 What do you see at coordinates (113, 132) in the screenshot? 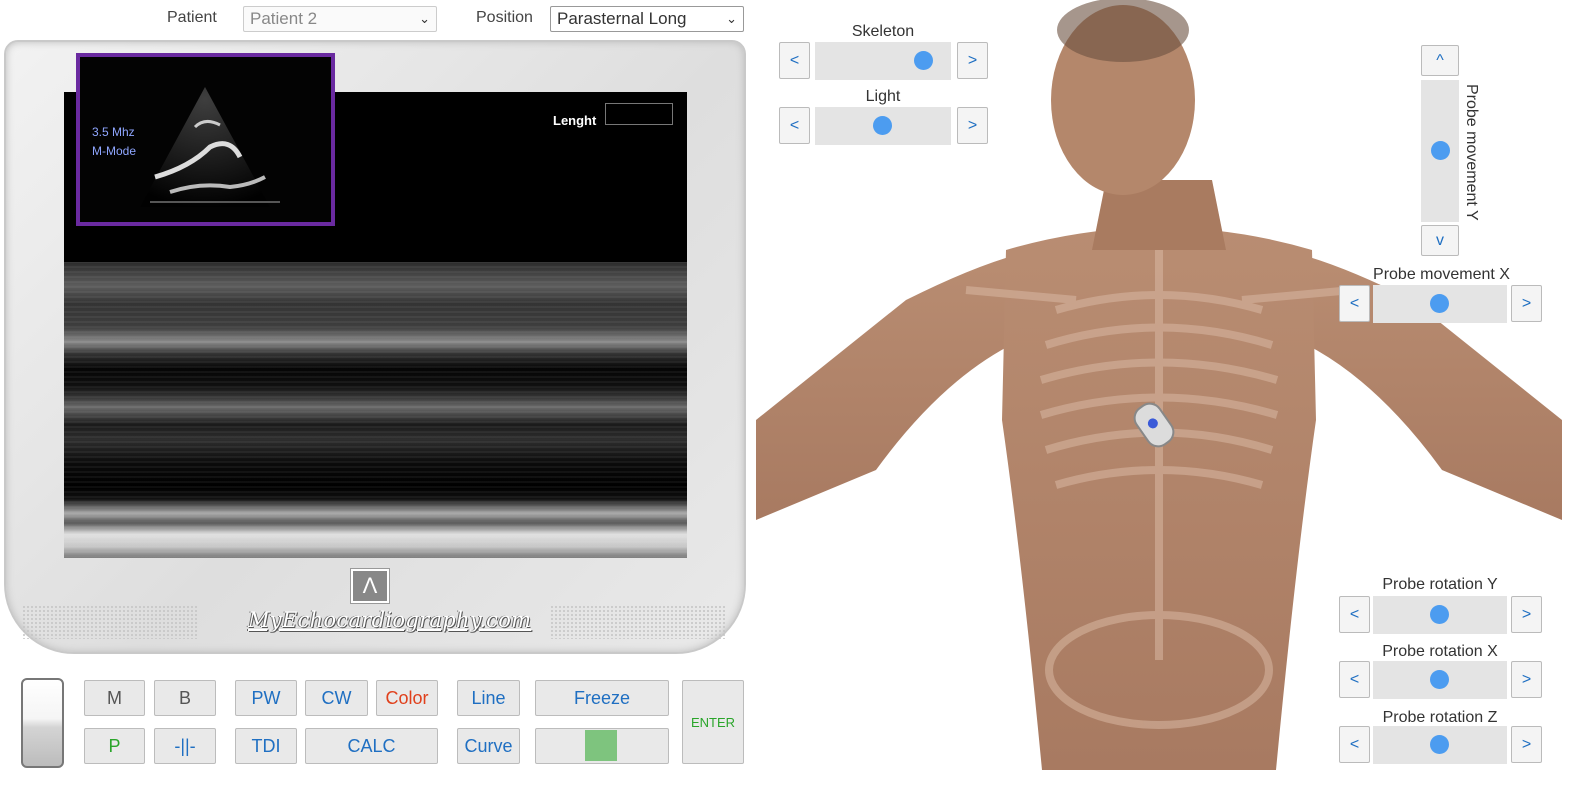
I see `frequency-readout: 3.5 Mhz` at bounding box center [113, 132].